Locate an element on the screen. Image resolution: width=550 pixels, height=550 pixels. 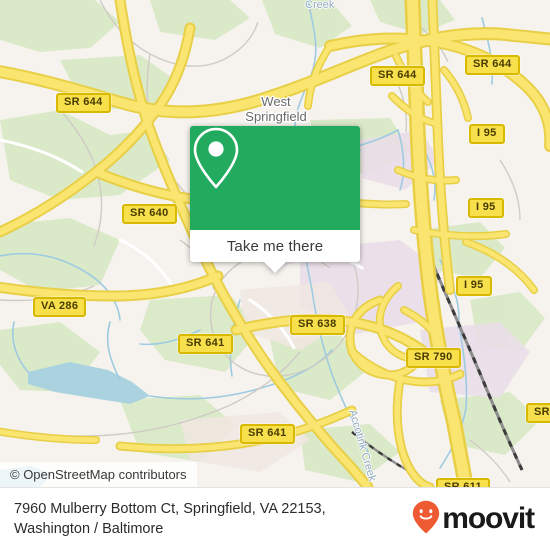
road-shield-sr6-edge: SR 6 is located at coordinates (538, 413).